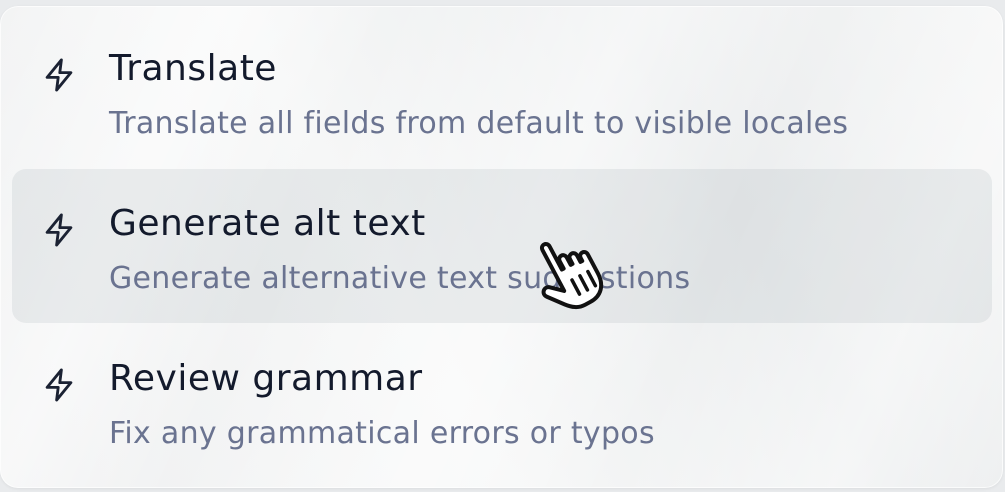 The height and width of the screenshot is (492, 1005). I want to click on menu-item-title: Translate, so click(193, 68).